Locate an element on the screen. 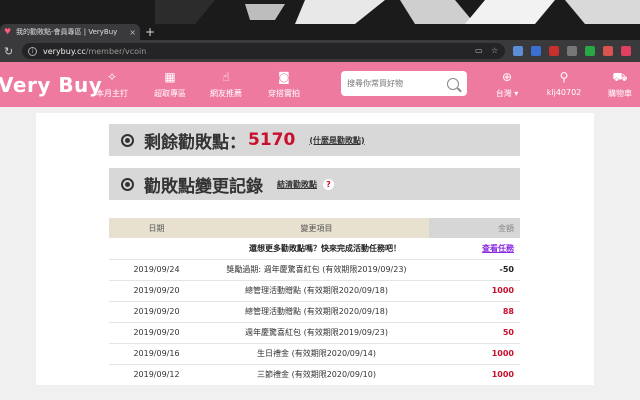 The width and height of the screenshot is (640, 400). browser-tabstrip: ♥ 我的勸敗點-會員專區 | VeryBuy × + is located at coordinates (320, 20).